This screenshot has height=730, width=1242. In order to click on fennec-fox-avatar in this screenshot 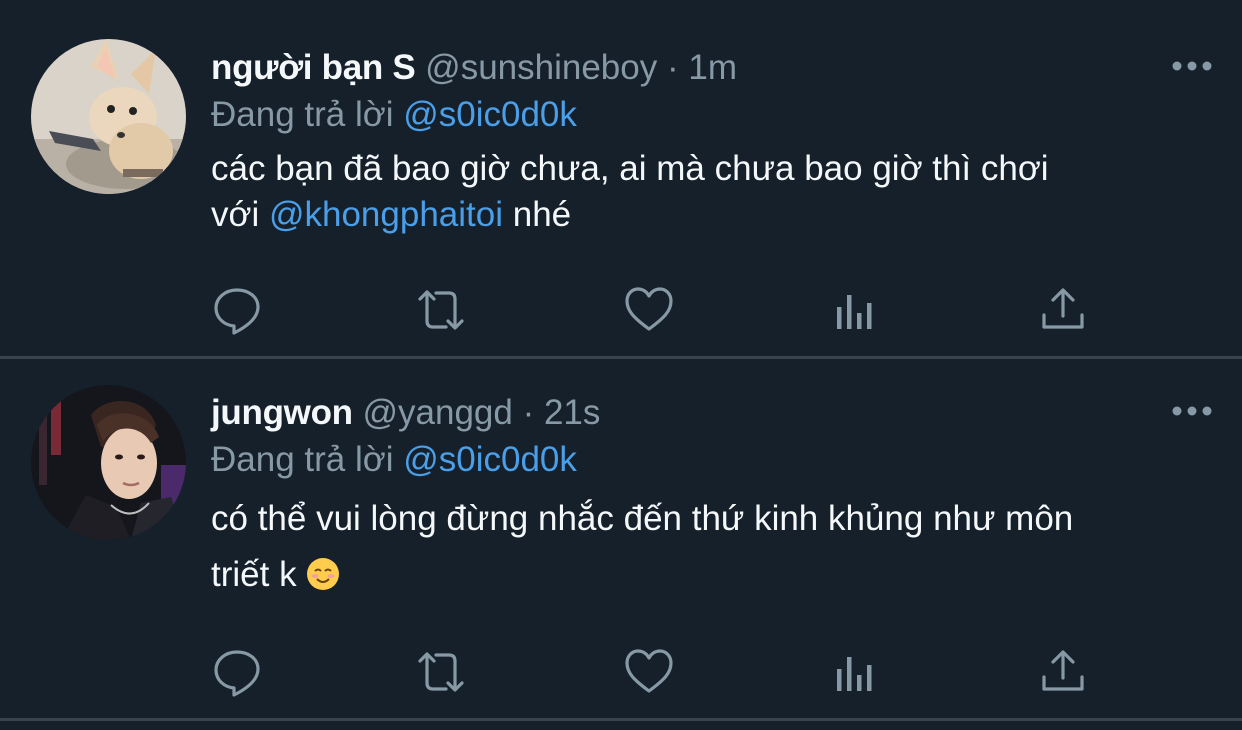, I will do `click(108, 116)`.